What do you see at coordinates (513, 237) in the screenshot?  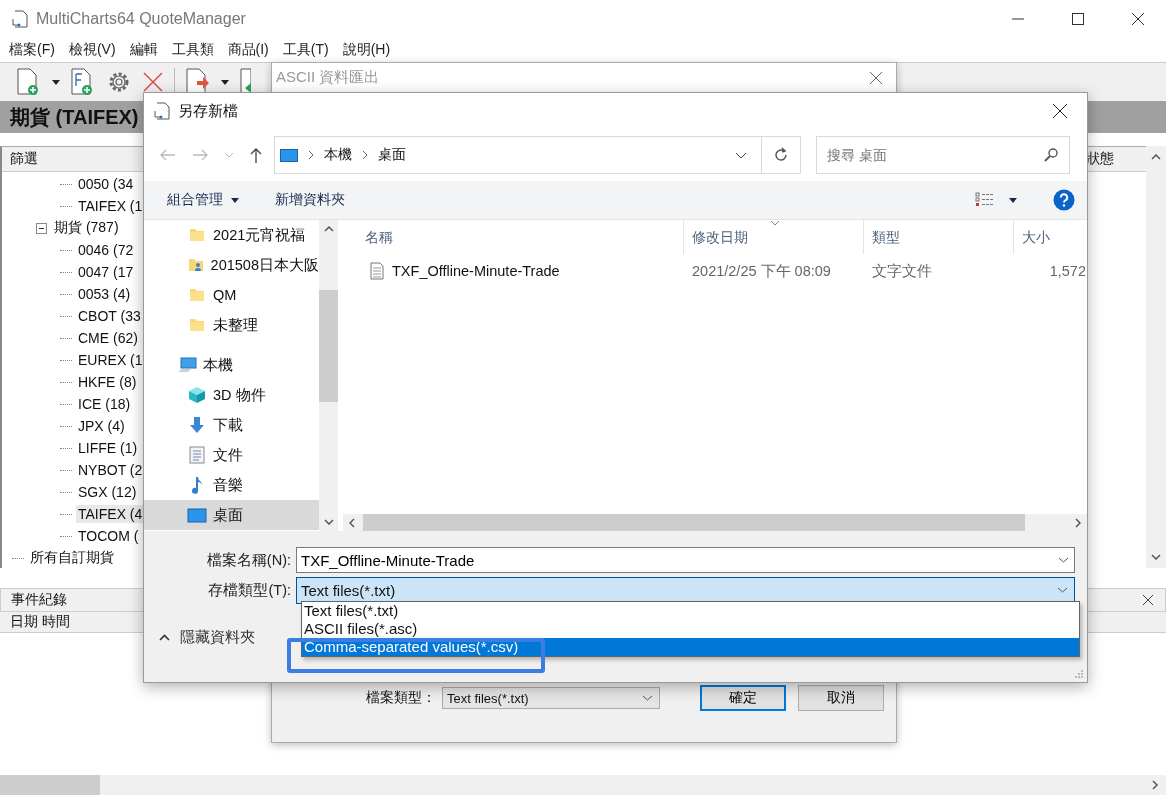 I see `column-header: 名稱` at bounding box center [513, 237].